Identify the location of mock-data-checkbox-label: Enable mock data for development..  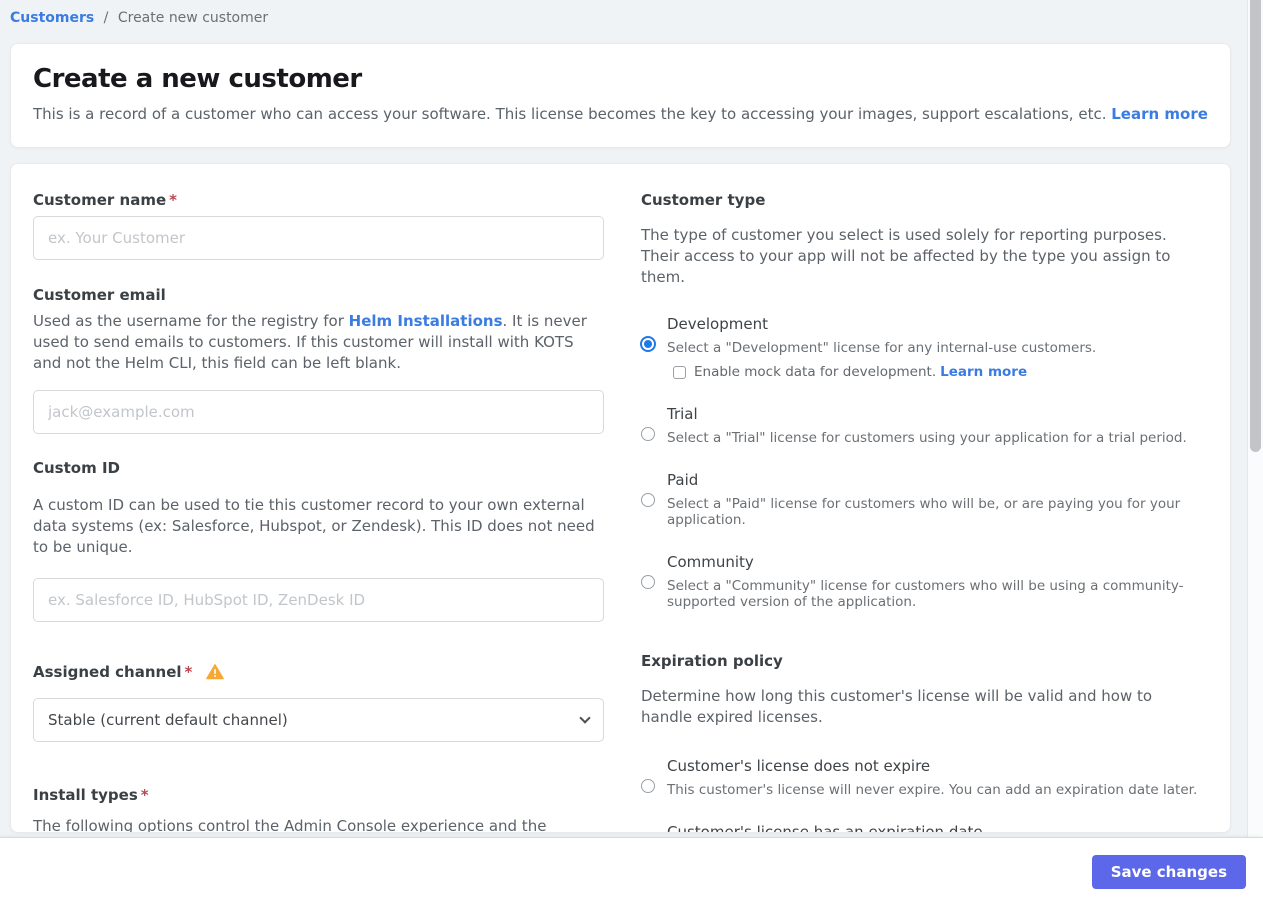
(815, 372).